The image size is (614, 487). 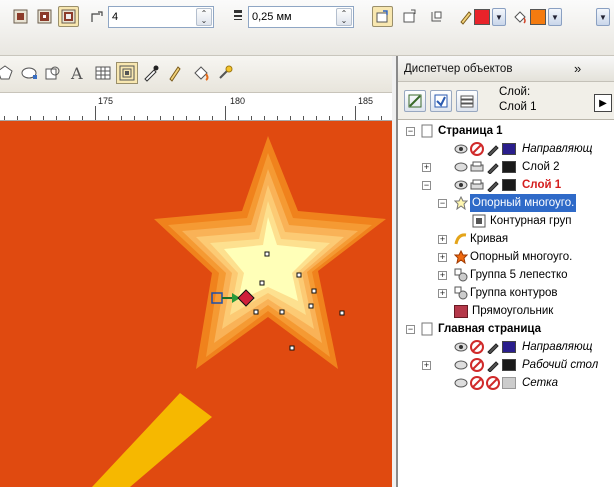 I want to click on tree-curve: + Кривая, so click(x=506, y=239).